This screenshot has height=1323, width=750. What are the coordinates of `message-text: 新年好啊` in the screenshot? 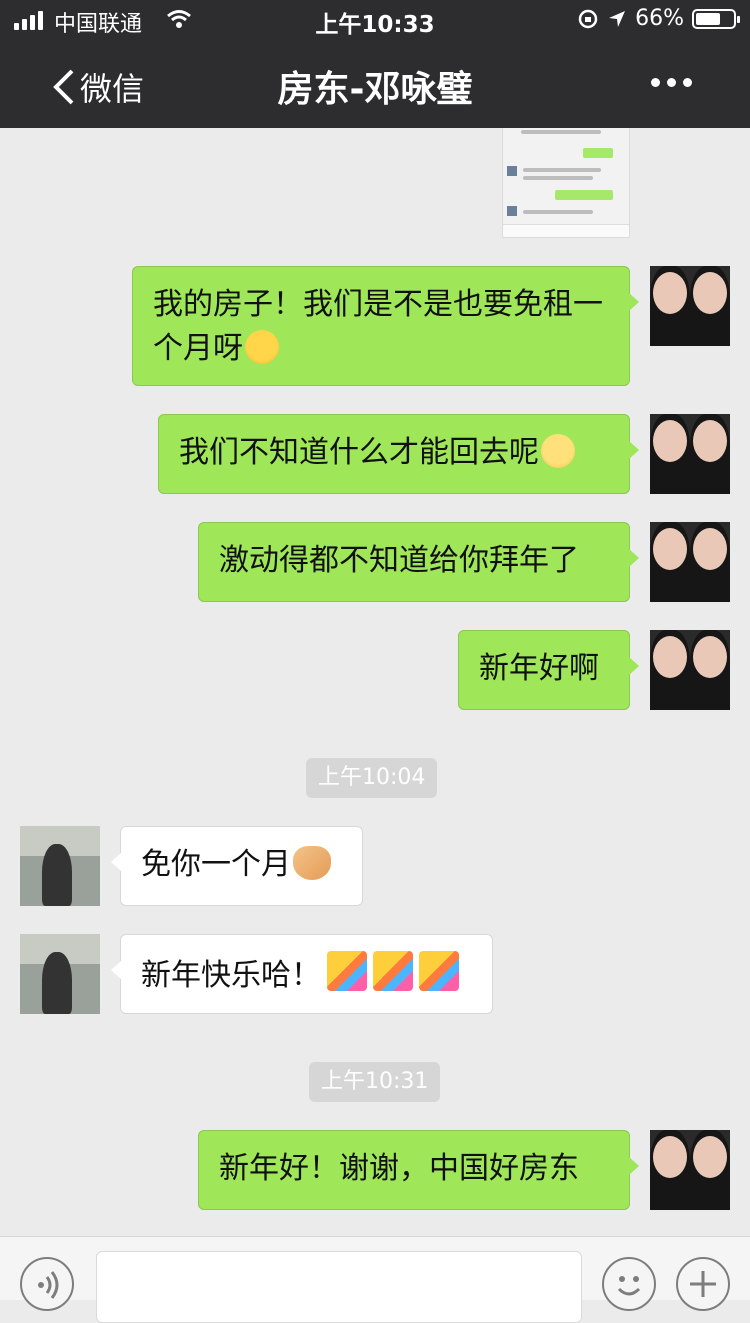 It's located at (539, 668).